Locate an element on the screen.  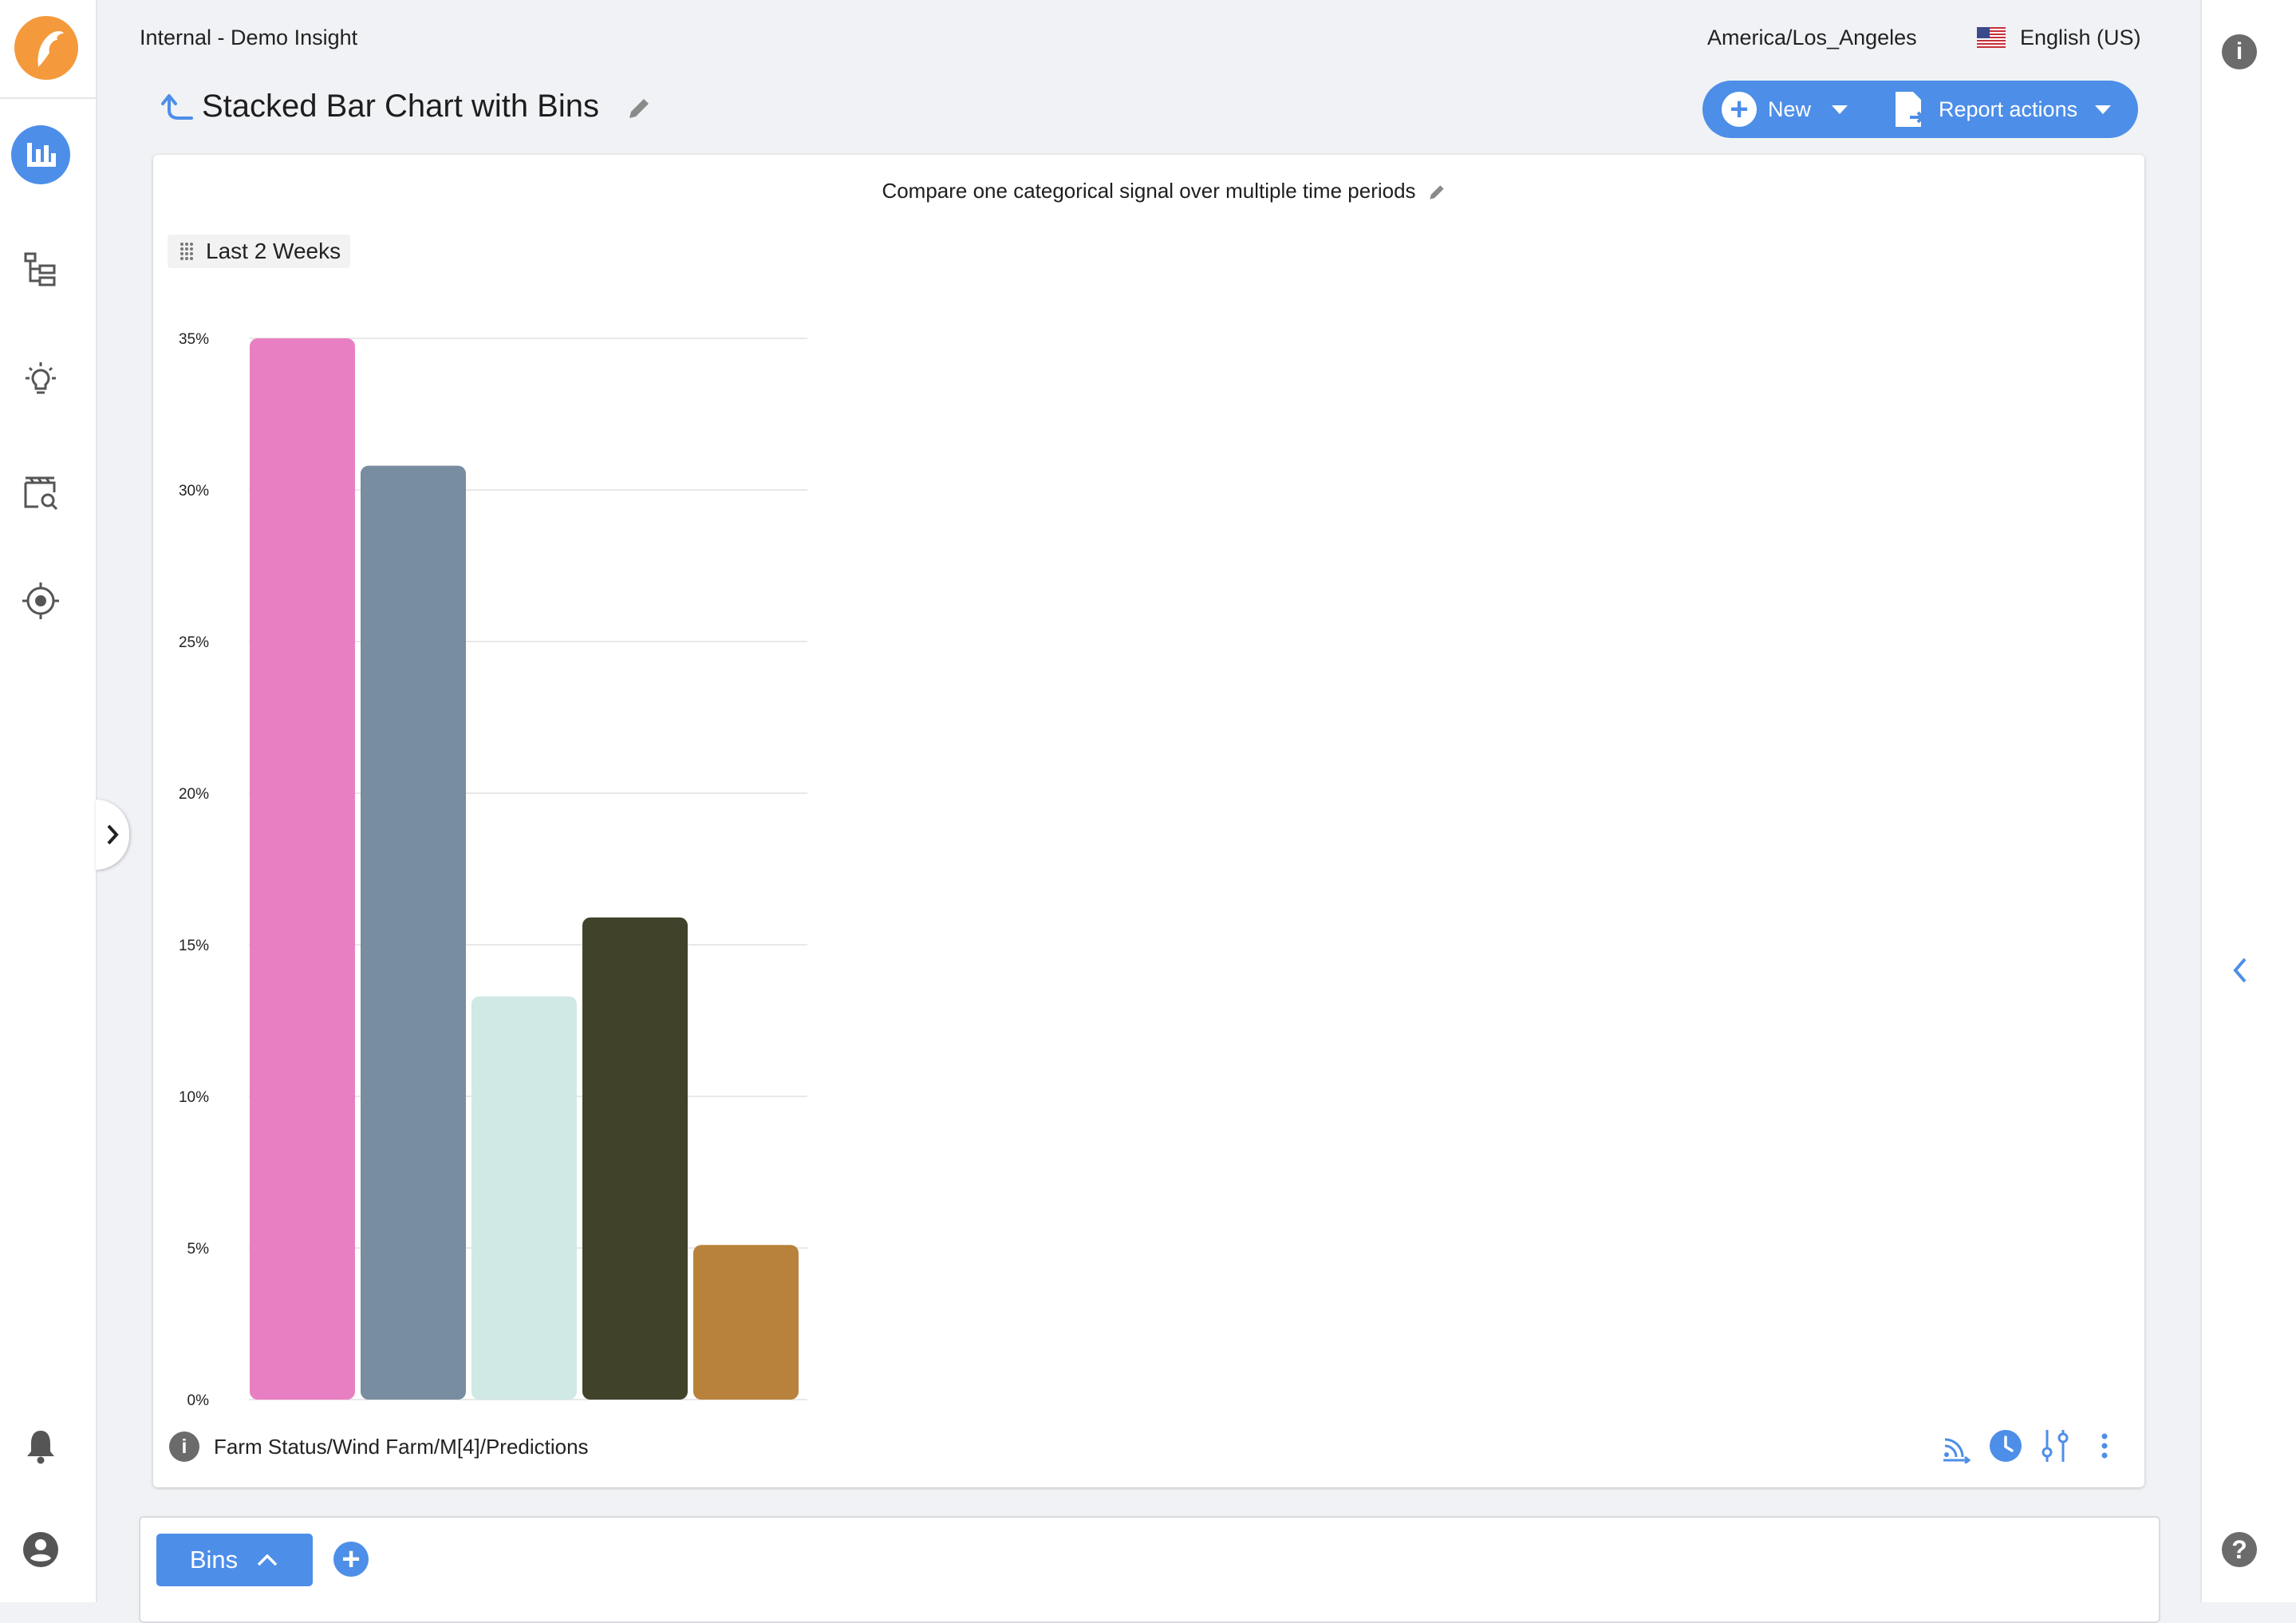
feed-icon is located at coordinates (1957, 1451).